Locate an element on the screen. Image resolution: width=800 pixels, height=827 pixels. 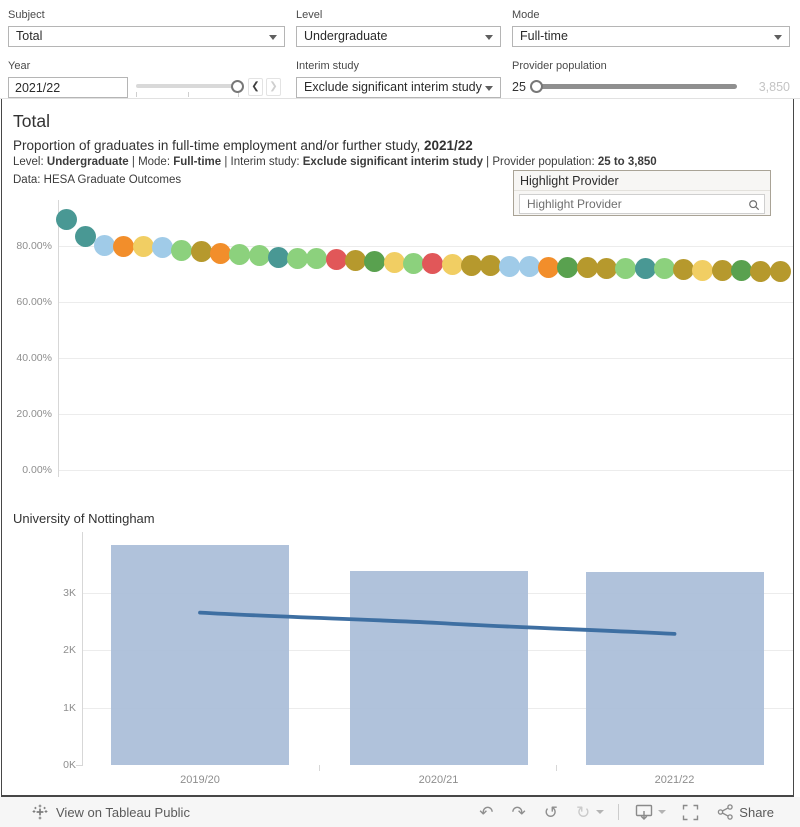
redo-icon: ↷ is located at coordinates (518, 812).